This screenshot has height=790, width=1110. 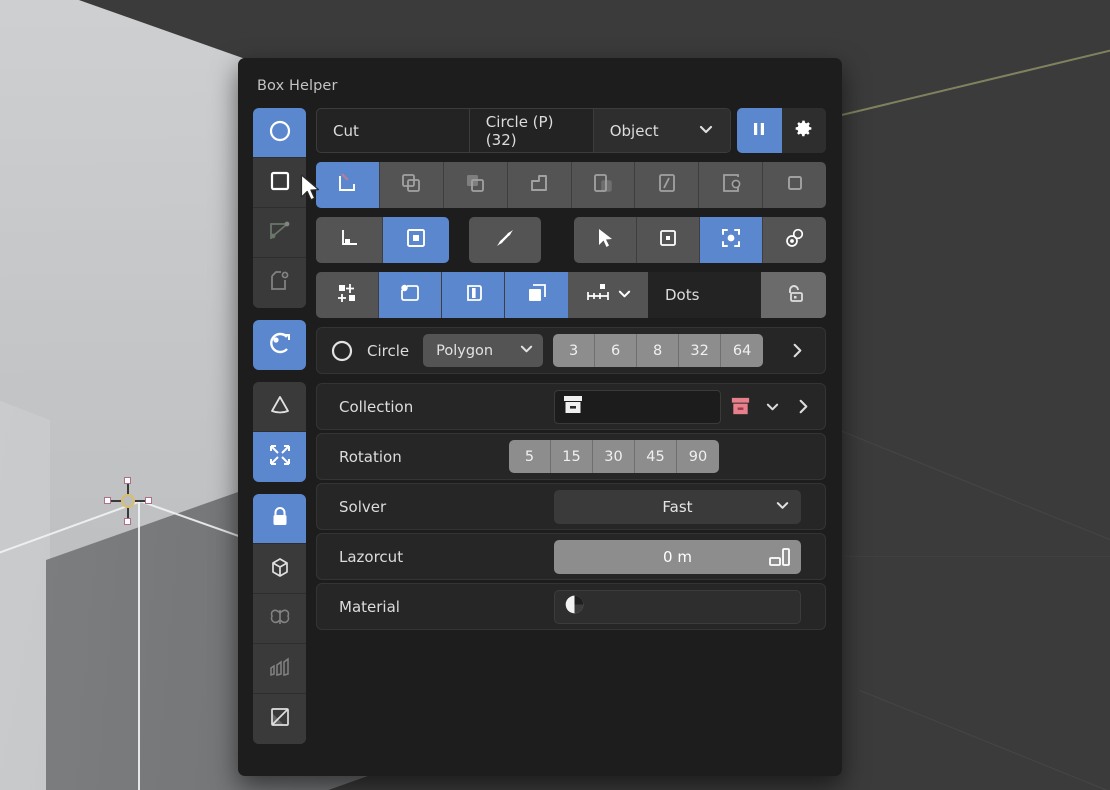 What do you see at coordinates (393, 130) in the screenshot?
I see `operation-field: Cut` at bounding box center [393, 130].